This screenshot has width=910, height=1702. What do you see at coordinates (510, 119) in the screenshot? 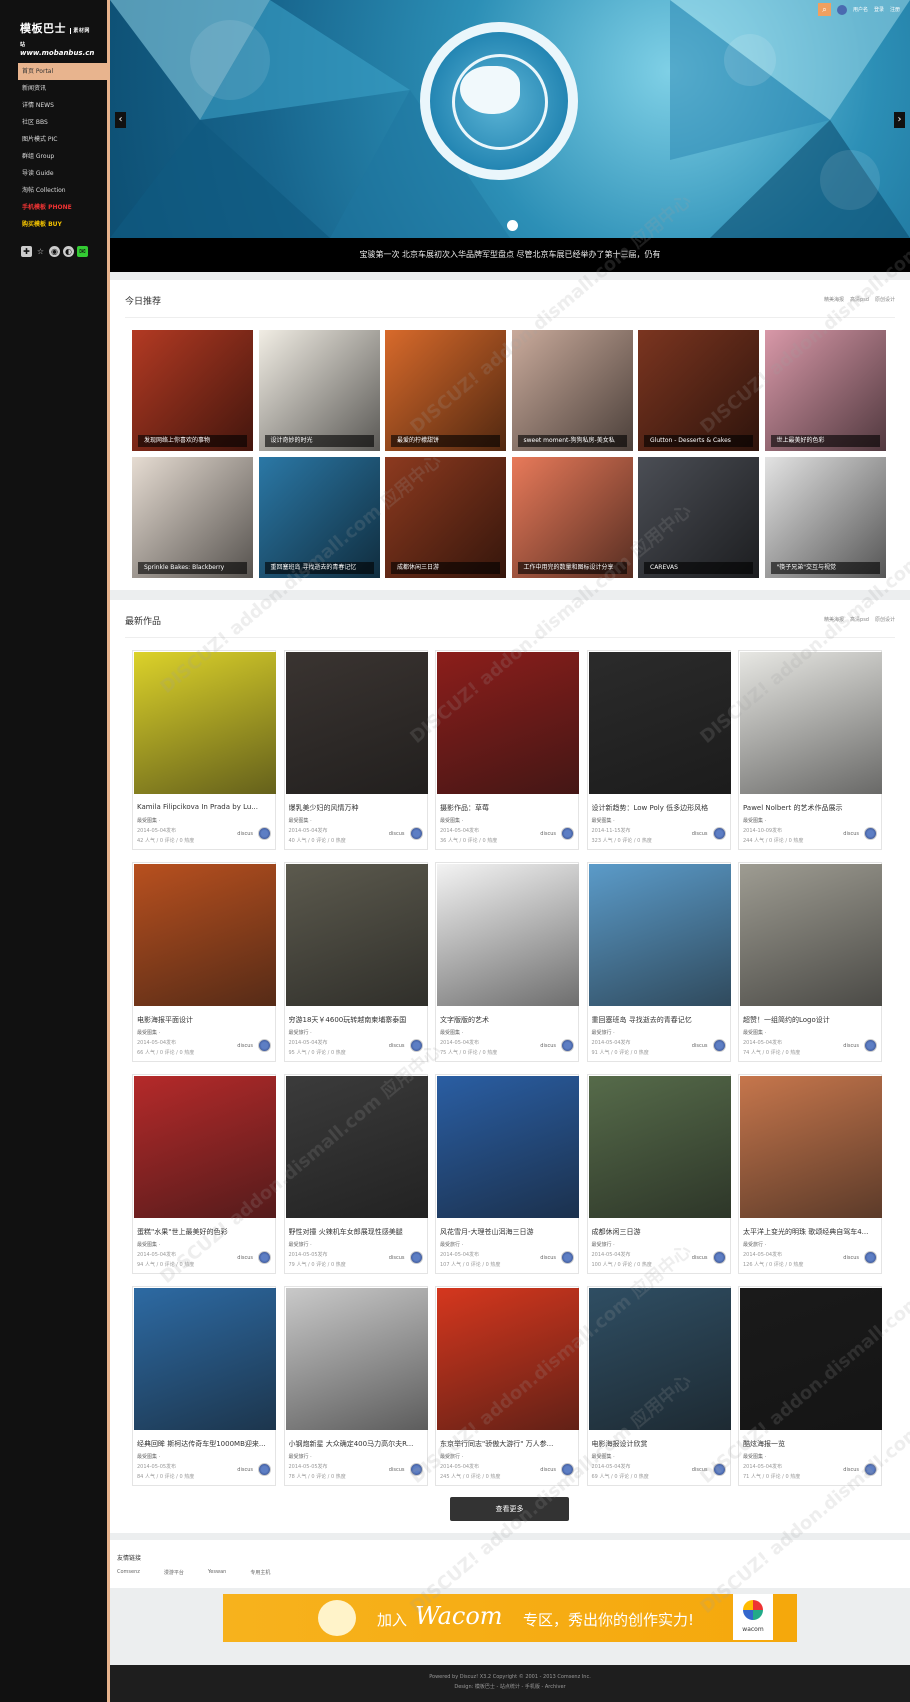
I see `banner-slider: ‹ › ⌕ 用户名 登录 注册` at bounding box center [510, 119].